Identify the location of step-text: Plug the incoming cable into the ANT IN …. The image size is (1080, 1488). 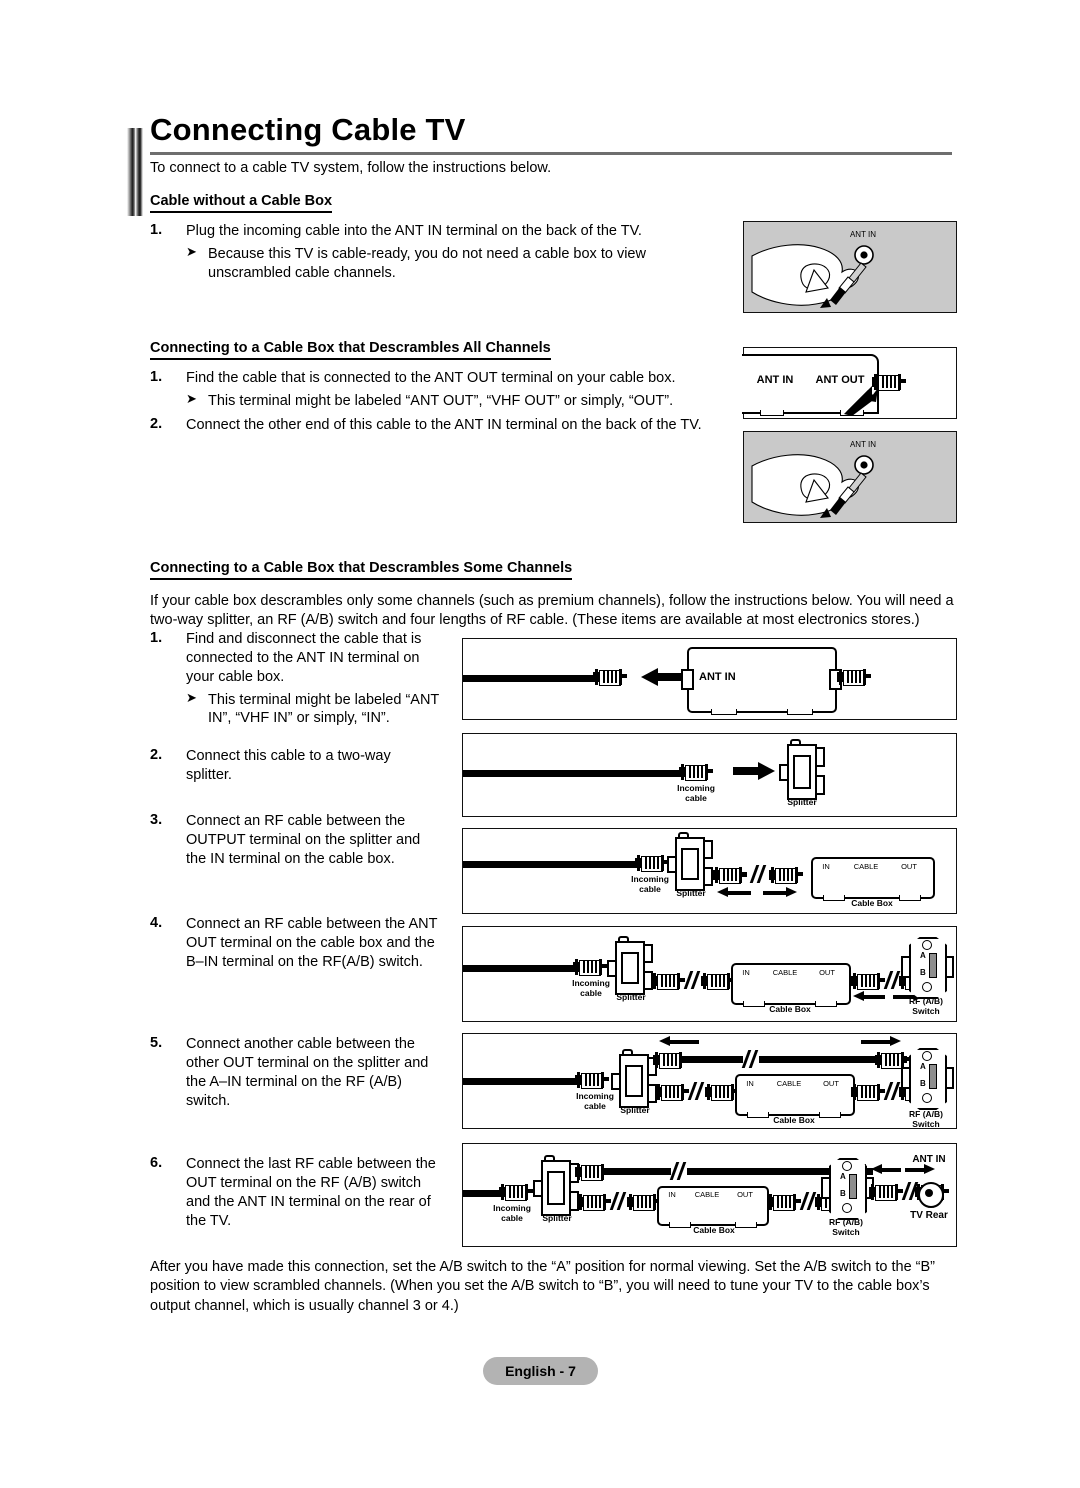
(414, 231).